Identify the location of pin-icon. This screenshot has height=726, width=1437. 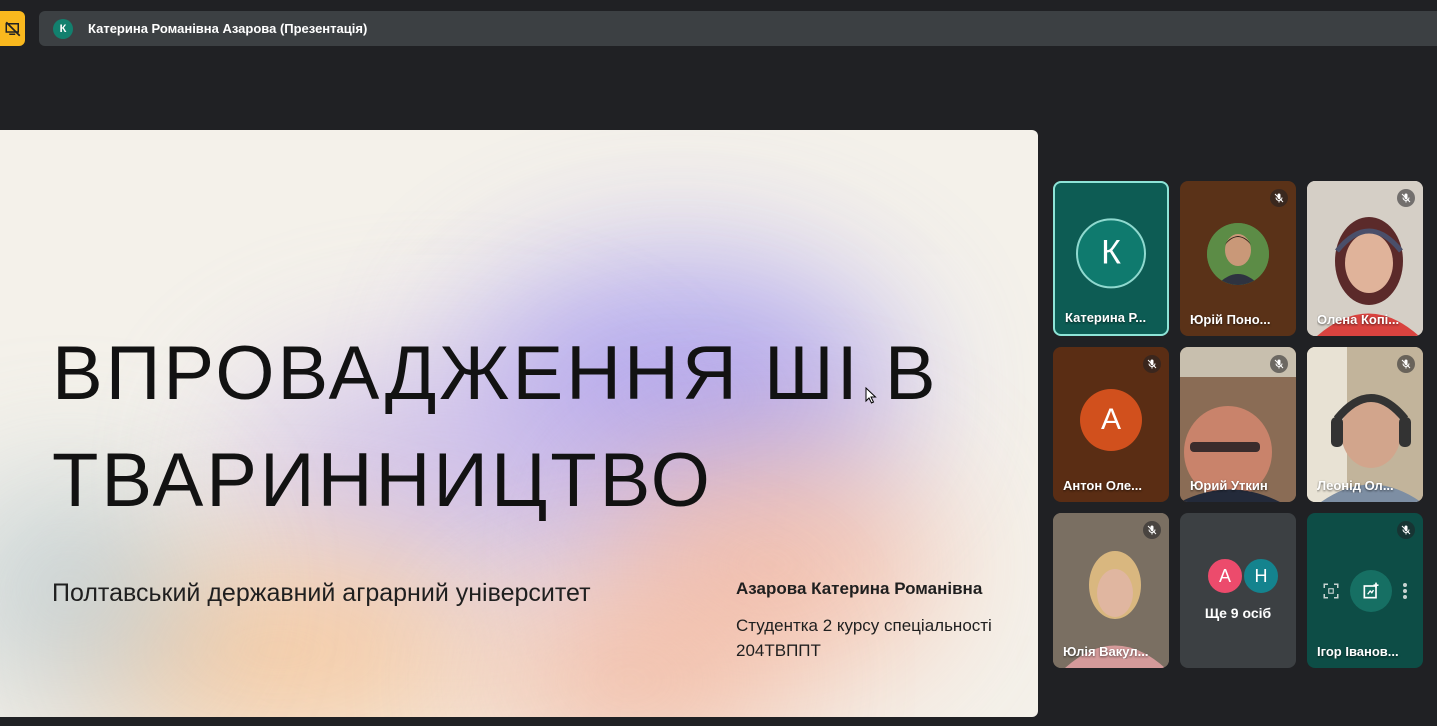
(1371, 590).